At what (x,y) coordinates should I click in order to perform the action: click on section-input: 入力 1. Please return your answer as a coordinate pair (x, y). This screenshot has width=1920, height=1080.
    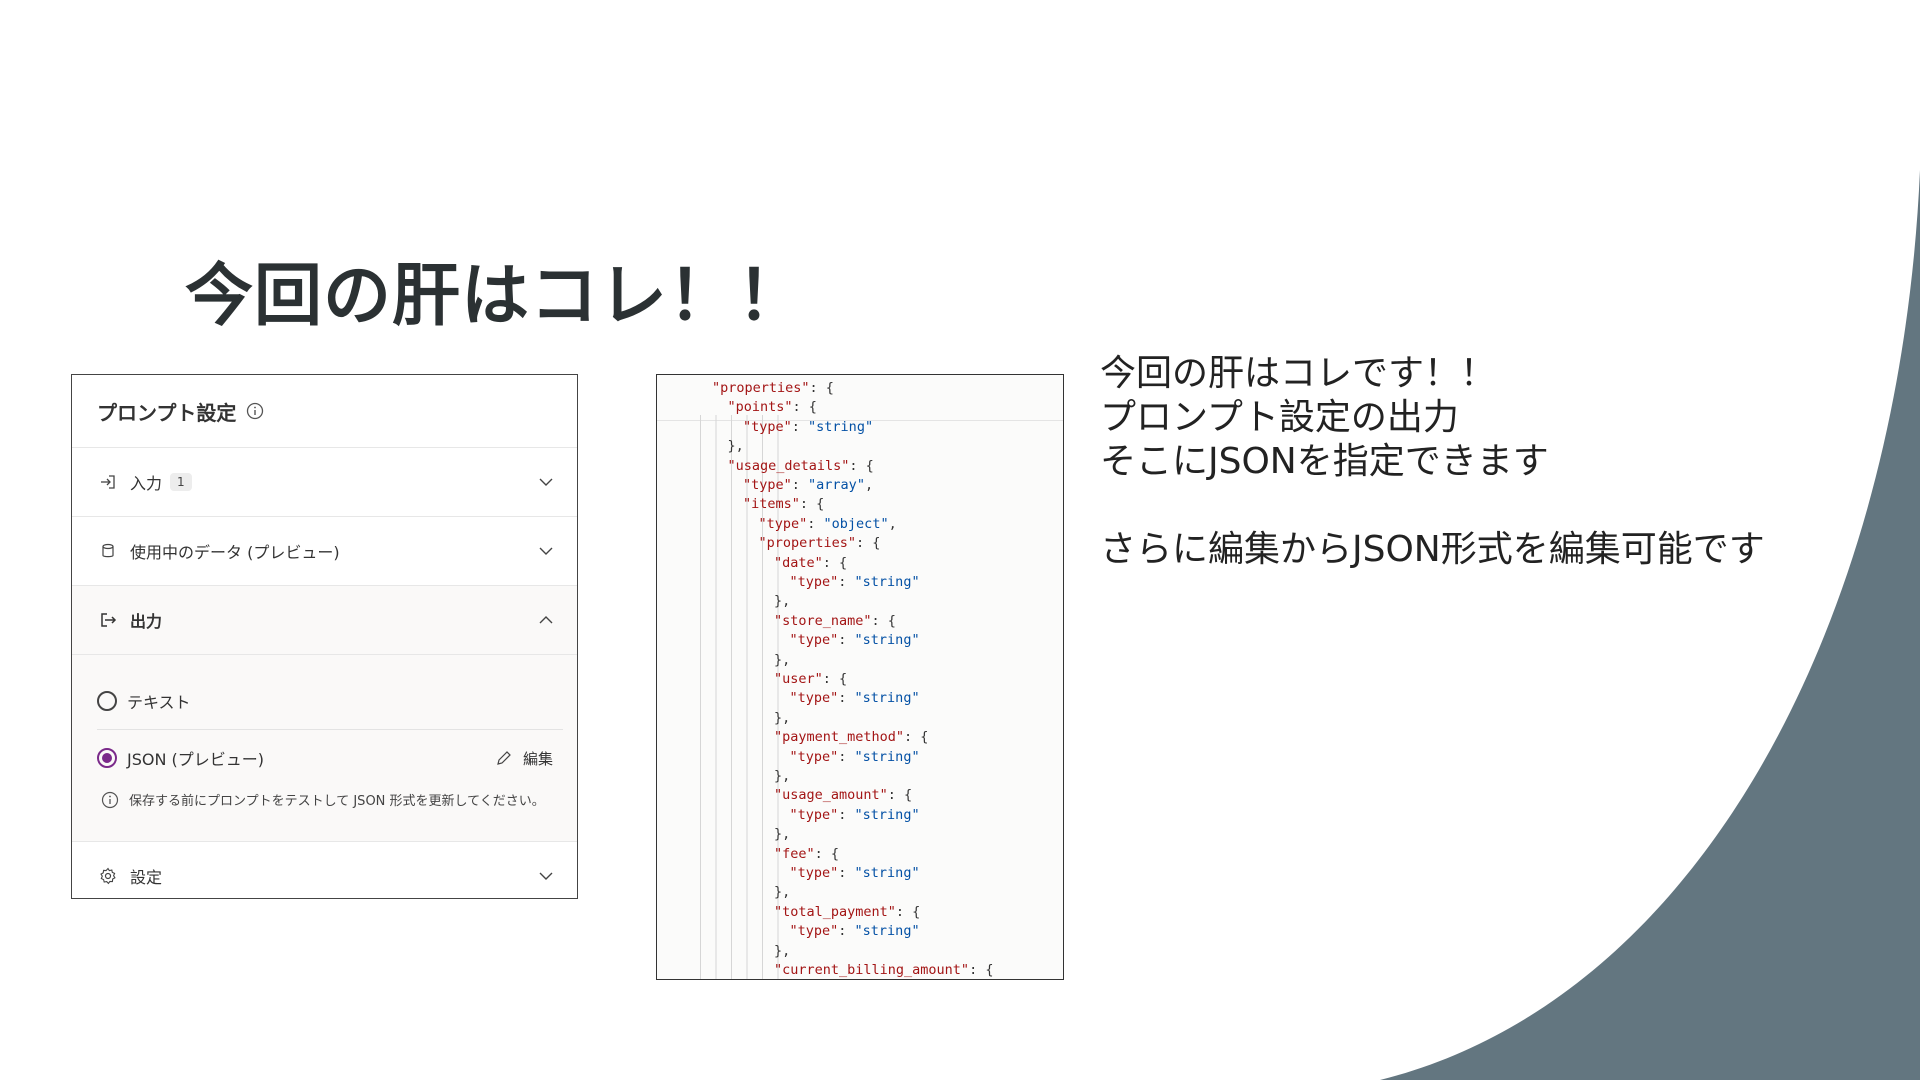
    Looking at the image, I should click on (324, 482).